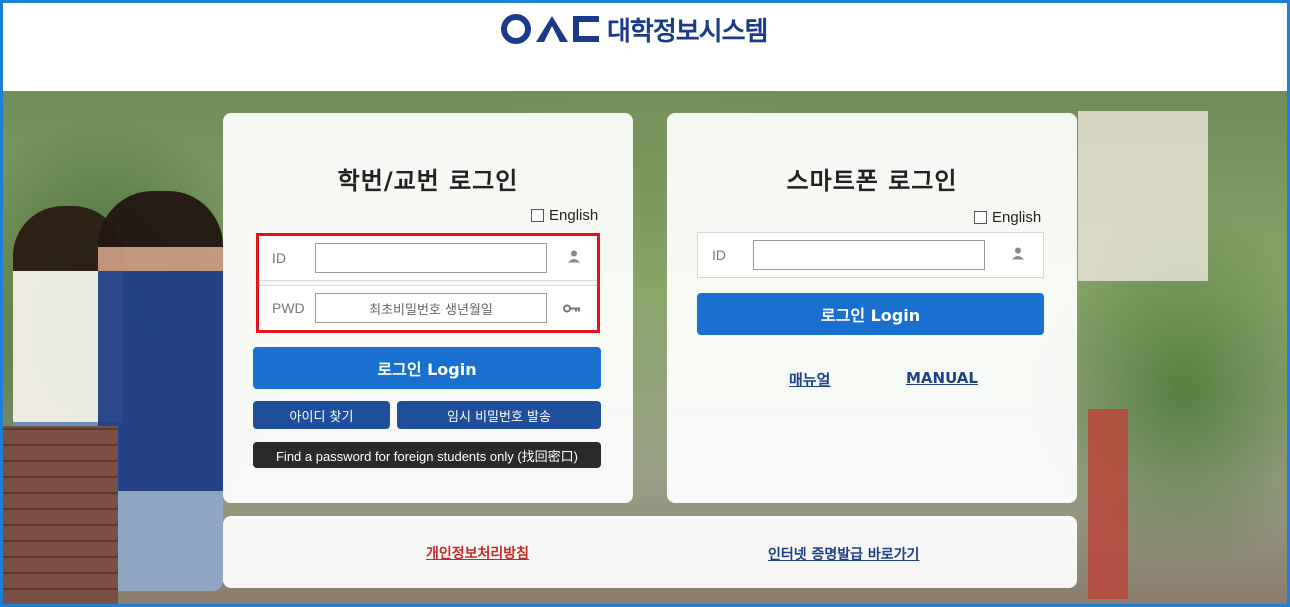 This screenshot has width=1290, height=607. What do you see at coordinates (872, 181) in the screenshot?
I see `smartphone-login-title: 스마트폰 로그인` at bounding box center [872, 181].